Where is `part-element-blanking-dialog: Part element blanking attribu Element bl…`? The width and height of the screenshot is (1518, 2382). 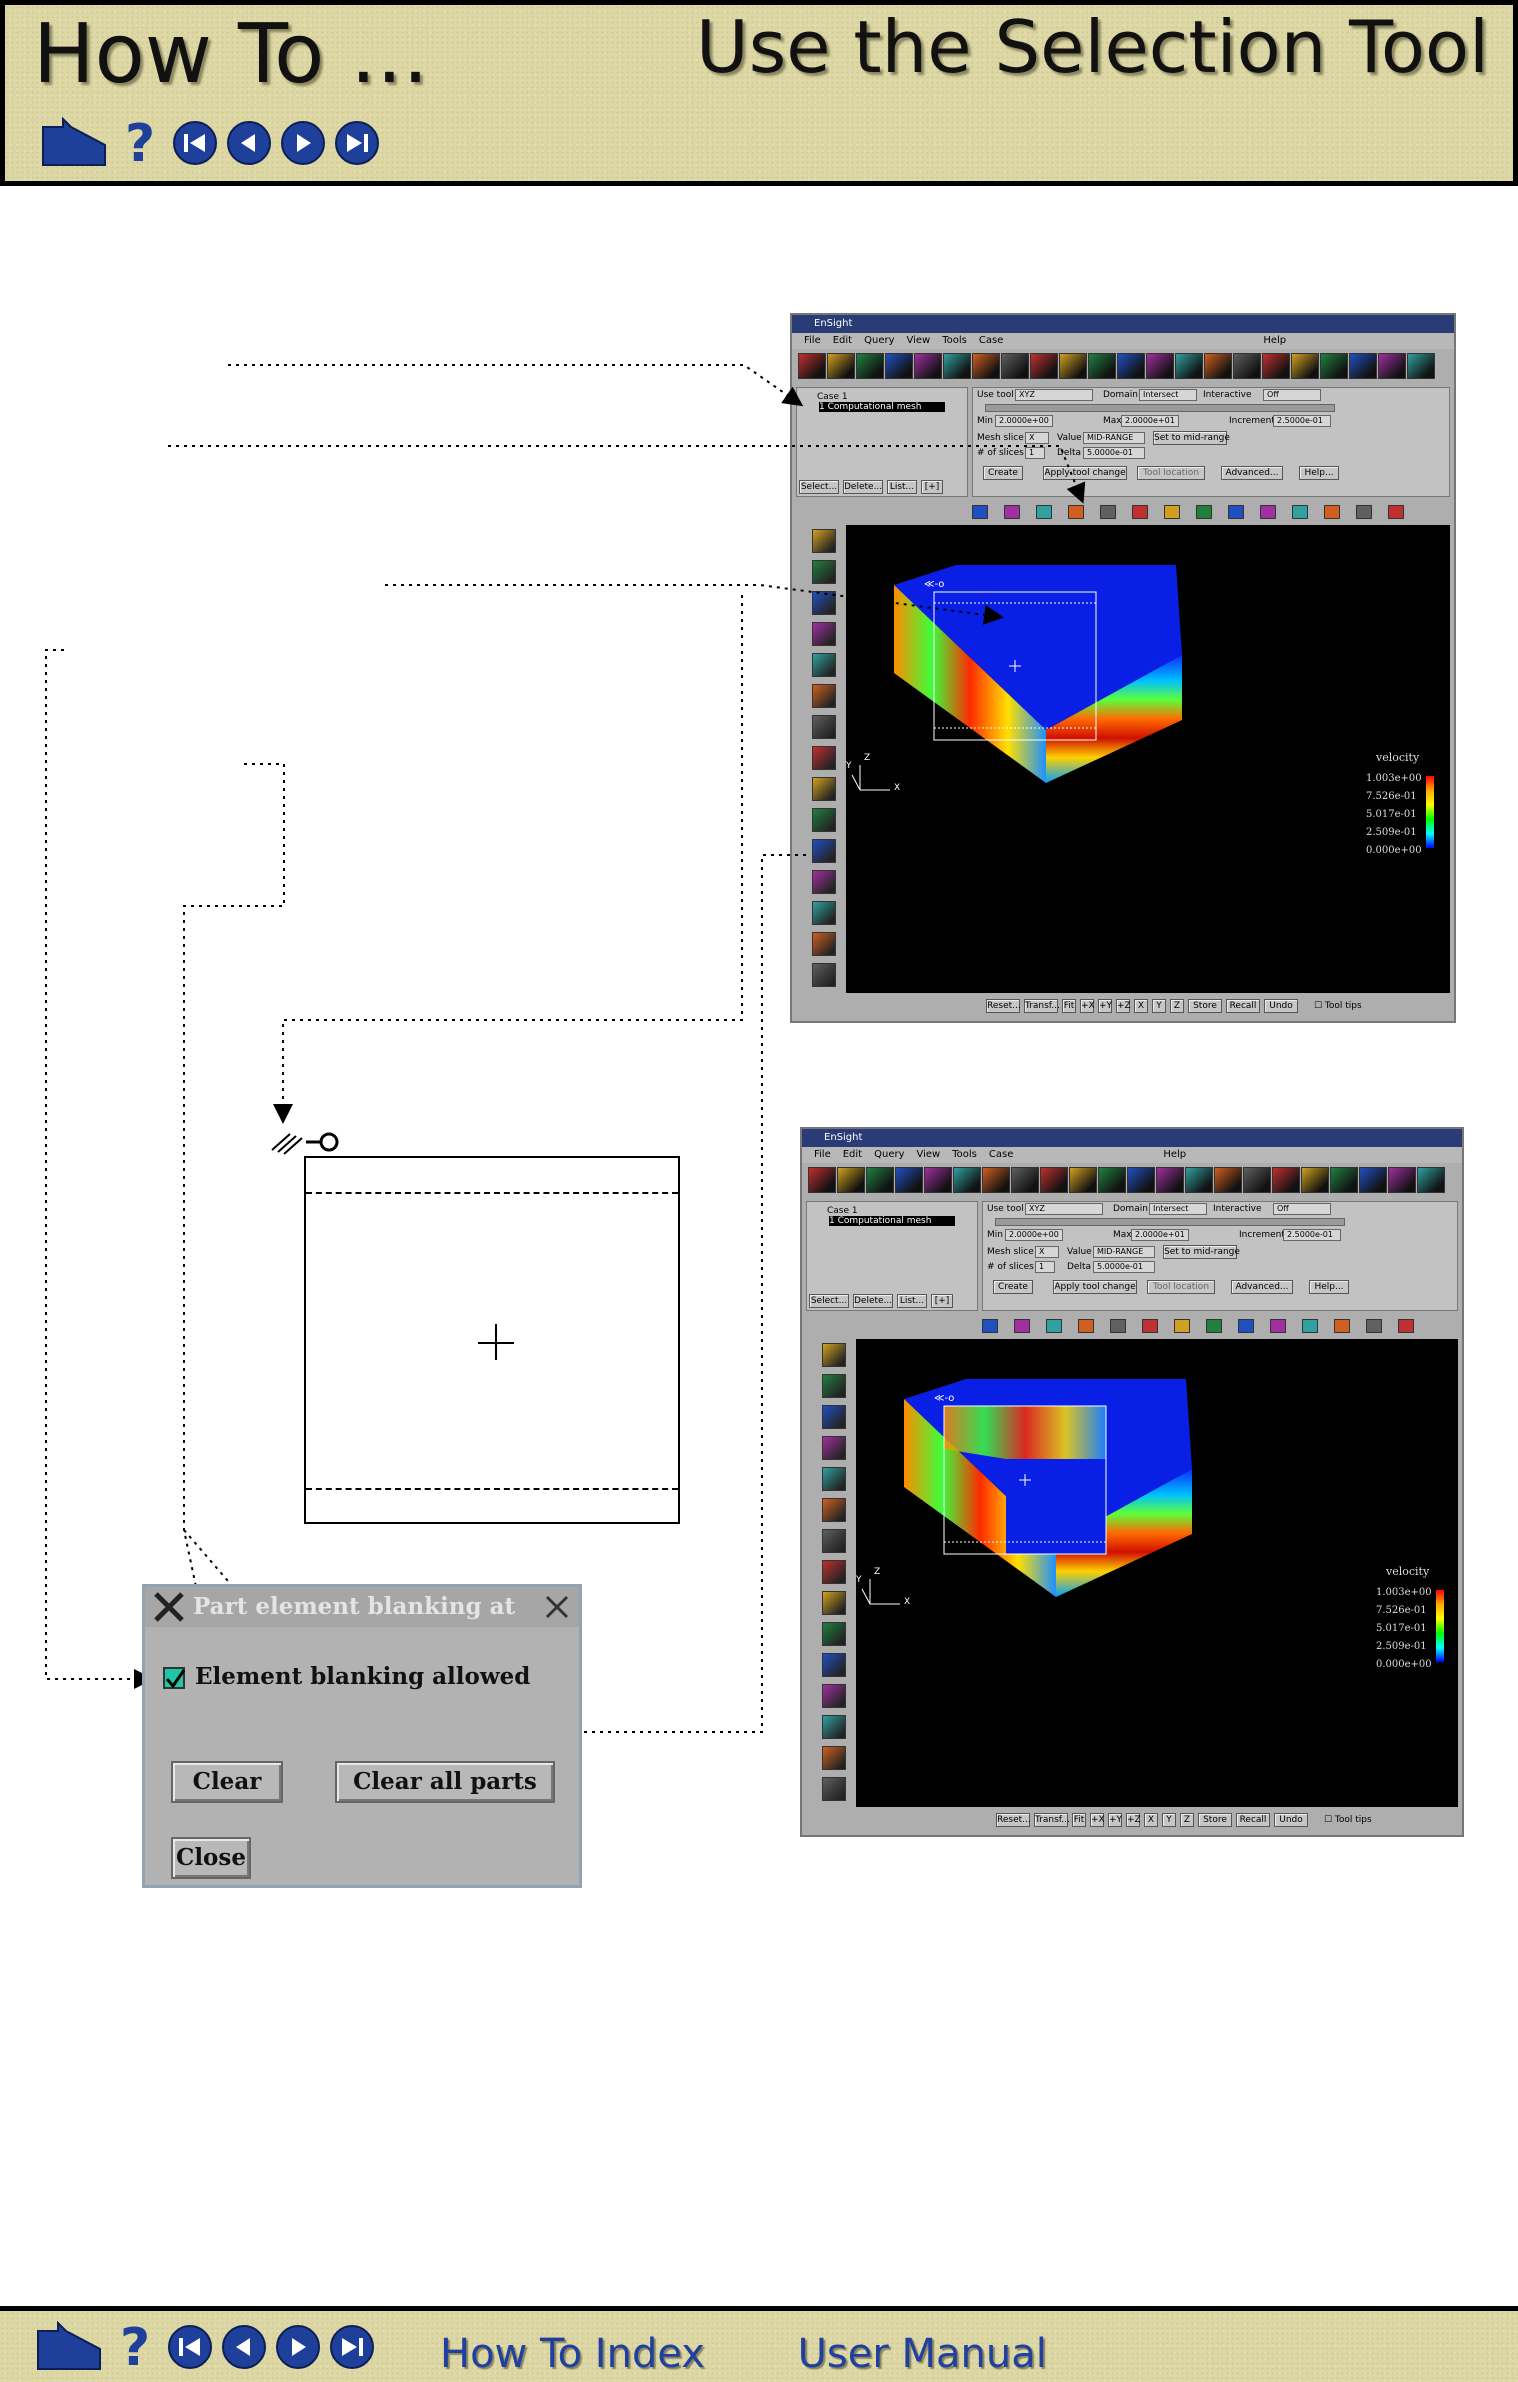 part-element-blanking-dialog: Part element blanking attribu Element bl… is located at coordinates (362, 1736).